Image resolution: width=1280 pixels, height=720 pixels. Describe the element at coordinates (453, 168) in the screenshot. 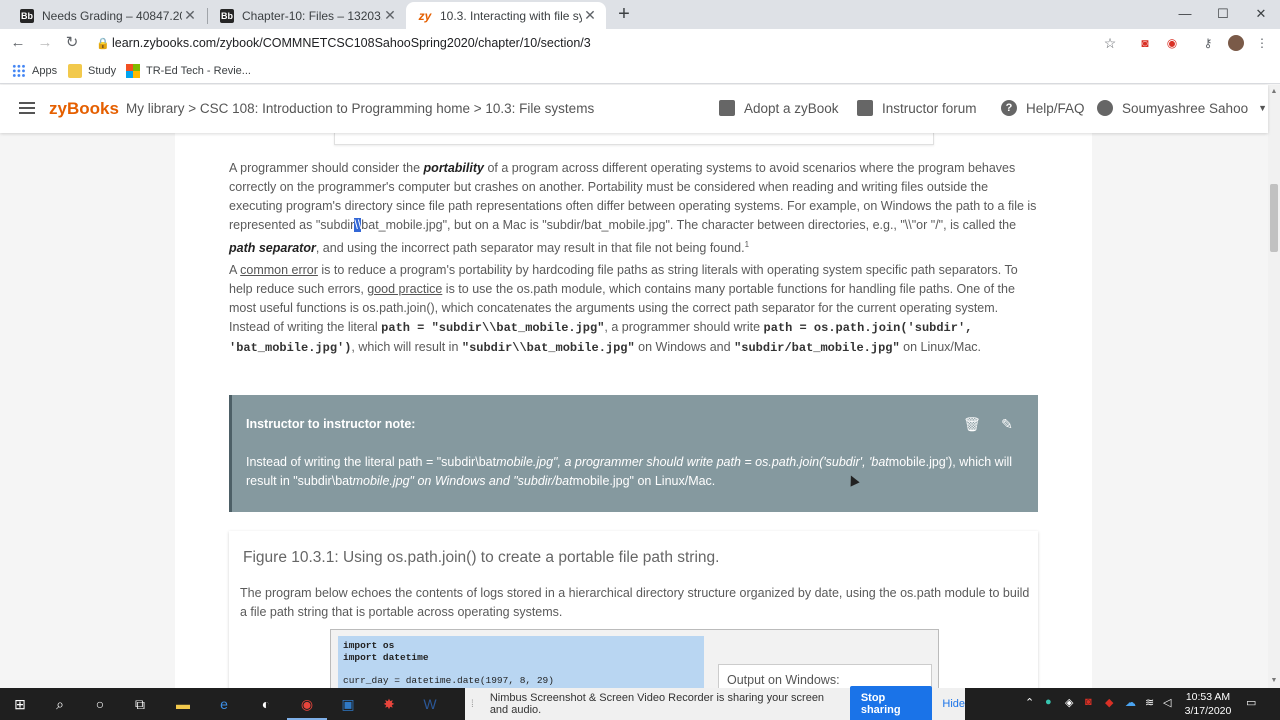

I see `term-portability: portability` at that location.